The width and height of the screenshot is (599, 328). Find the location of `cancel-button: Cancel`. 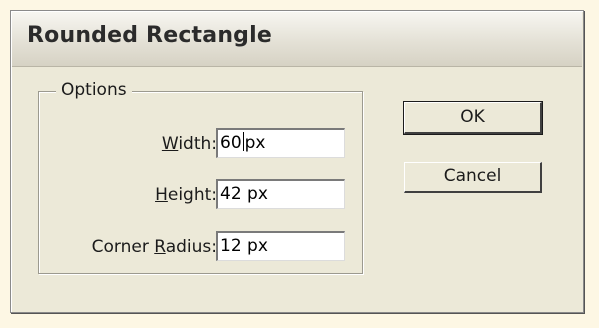

cancel-button: Cancel is located at coordinates (473, 177).